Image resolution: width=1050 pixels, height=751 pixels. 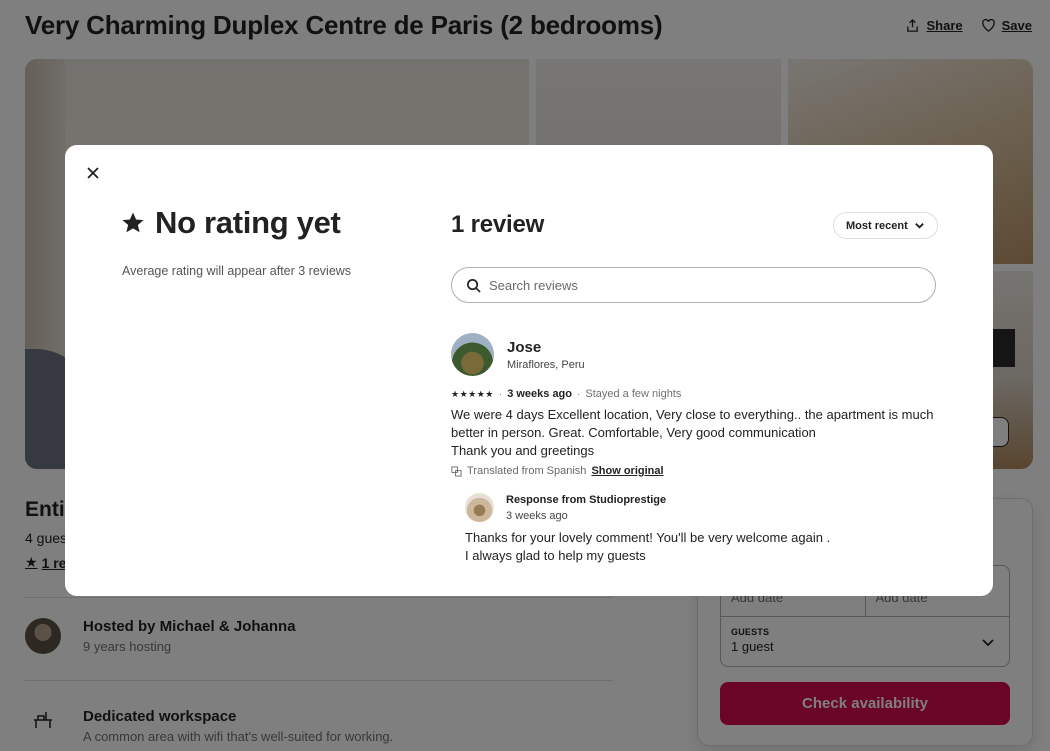 I want to click on close-icon, so click(x=93, y=173).